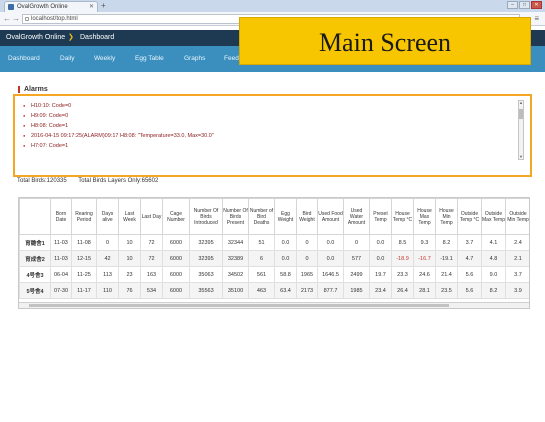 This screenshot has height=422, width=545. What do you see at coordinates (261, 274) in the screenshot?
I see `table-cell: 561` at bounding box center [261, 274].